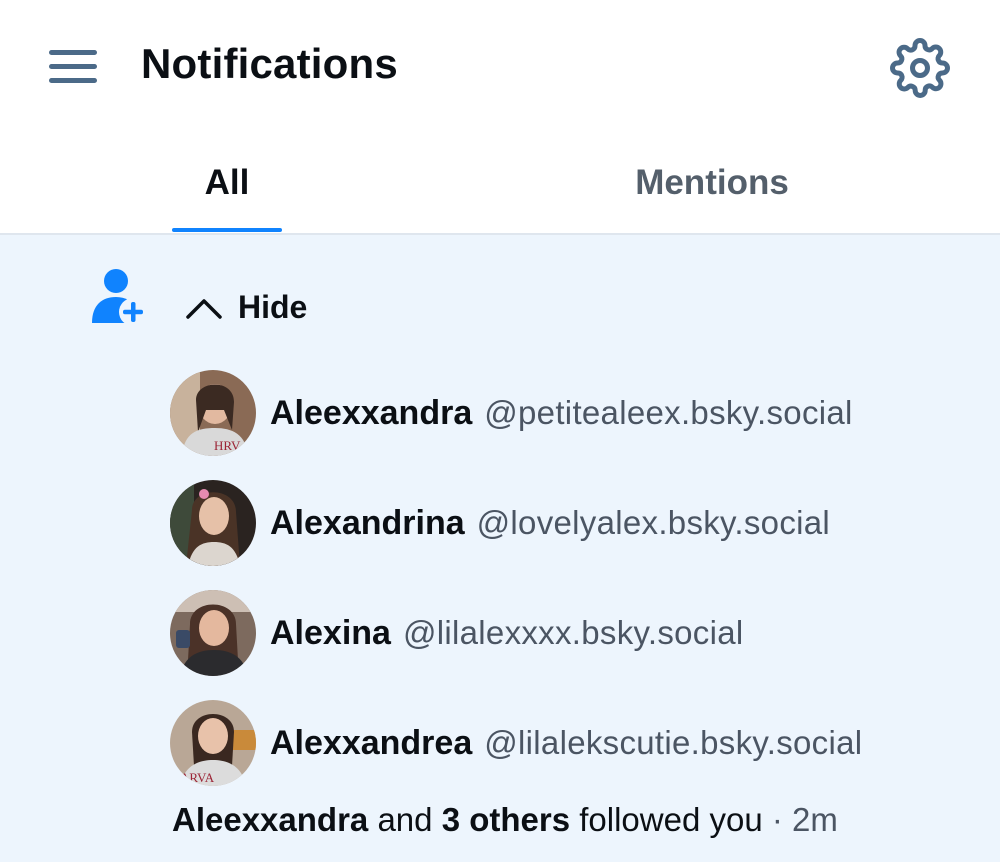 This screenshot has width=1000, height=862. What do you see at coordinates (815, 819) in the screenshot?
I see `notification-time: 2m` at bounding box center [815, 819].